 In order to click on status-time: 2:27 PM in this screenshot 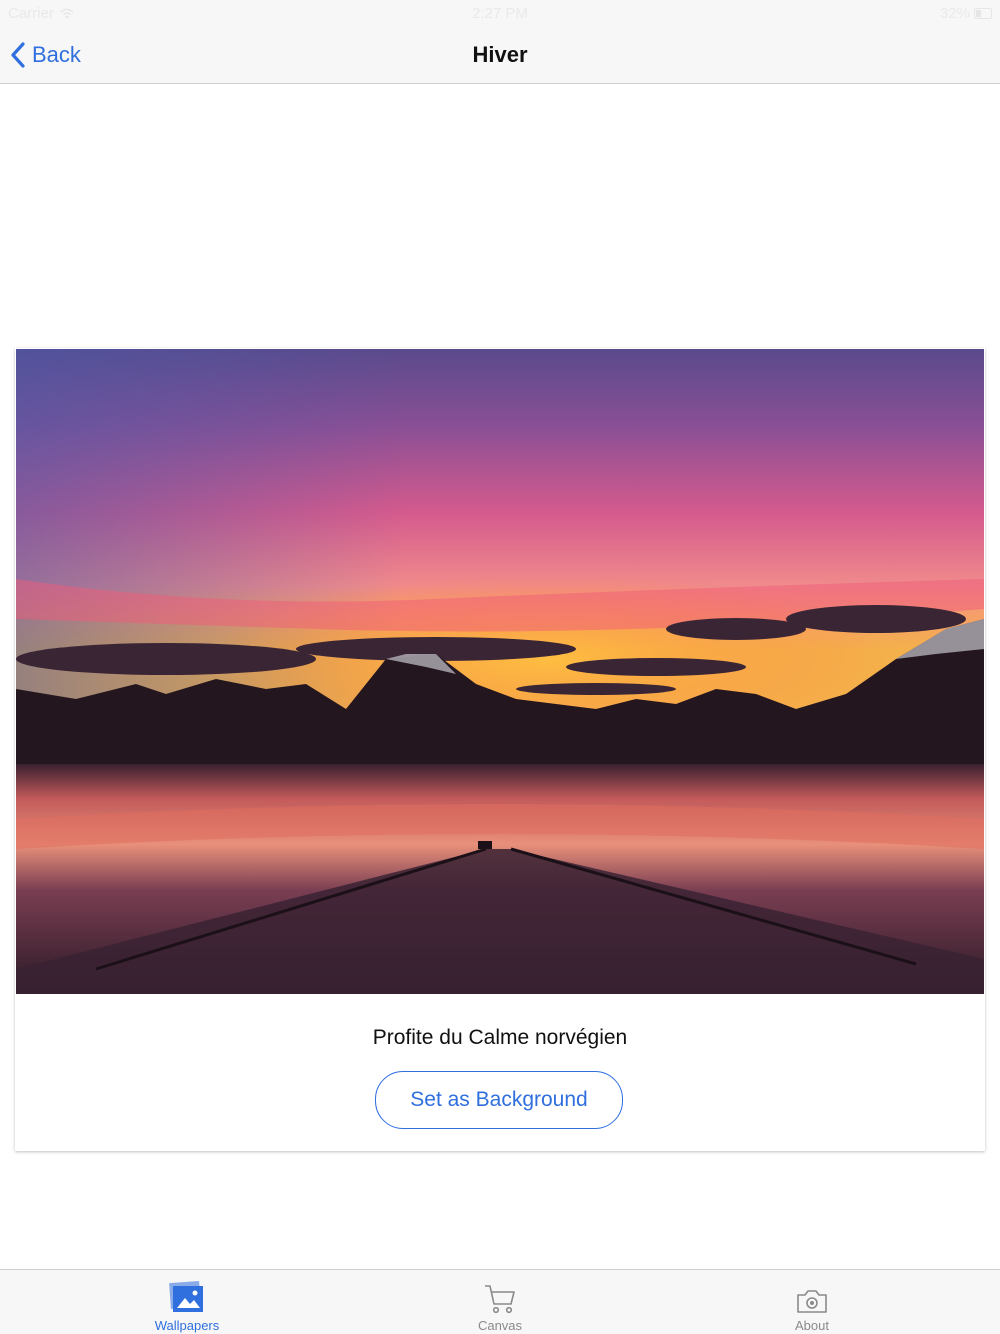, I will do `click(500, 13)`.